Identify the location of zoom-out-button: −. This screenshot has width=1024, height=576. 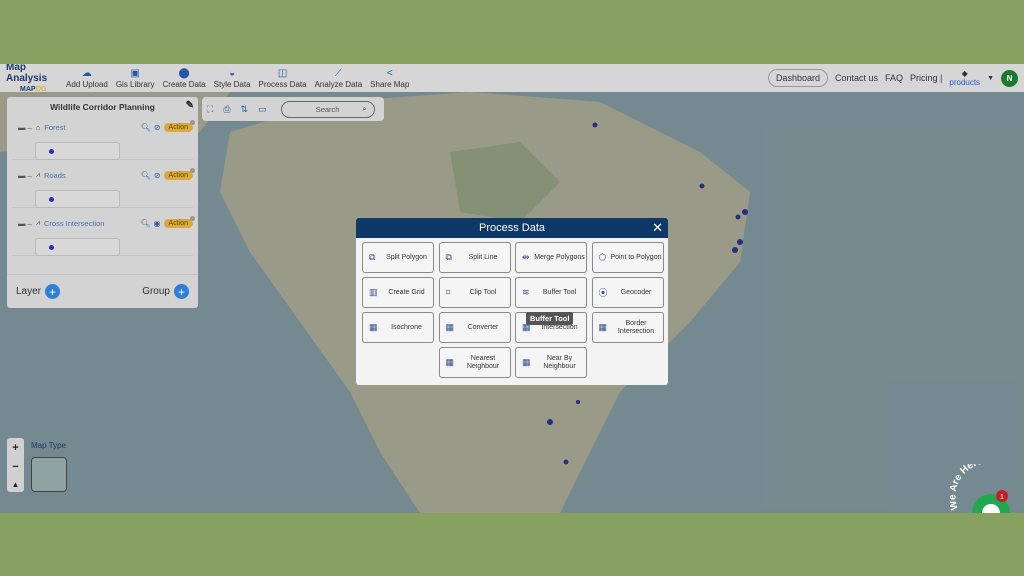
(15, 467).